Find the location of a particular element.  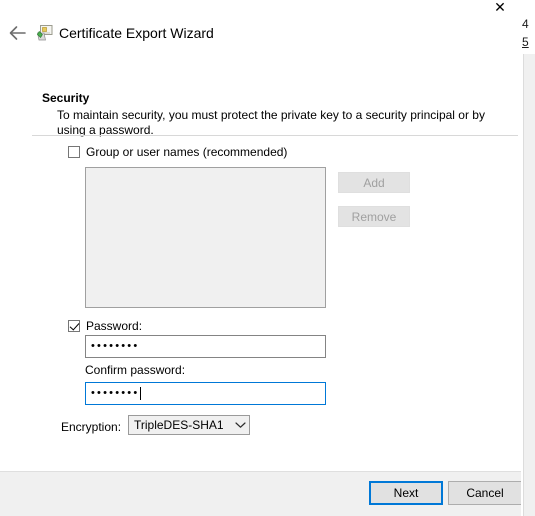

password-checkbox: Password: is located at coordinates (105, 326).